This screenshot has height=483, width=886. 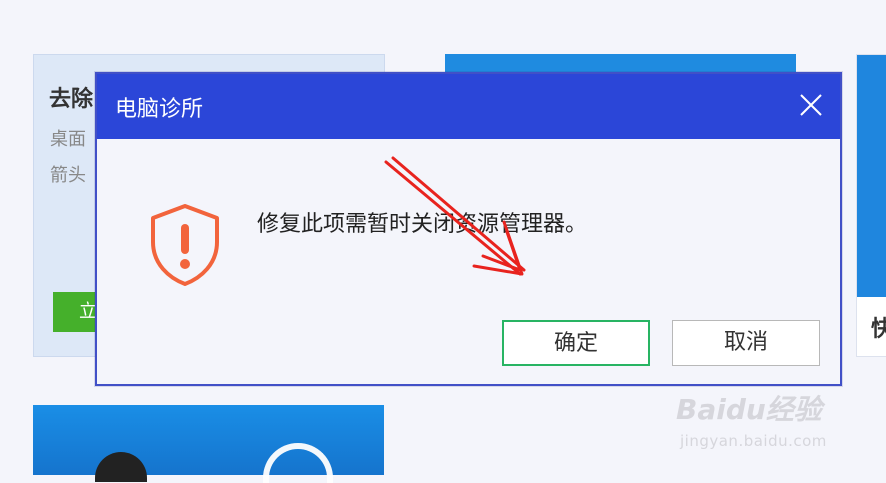 What do you see at coordinates (68, 175) in the screenshot?
I see `card-desc-line2: 箭头` at bounding box center [68, 175].